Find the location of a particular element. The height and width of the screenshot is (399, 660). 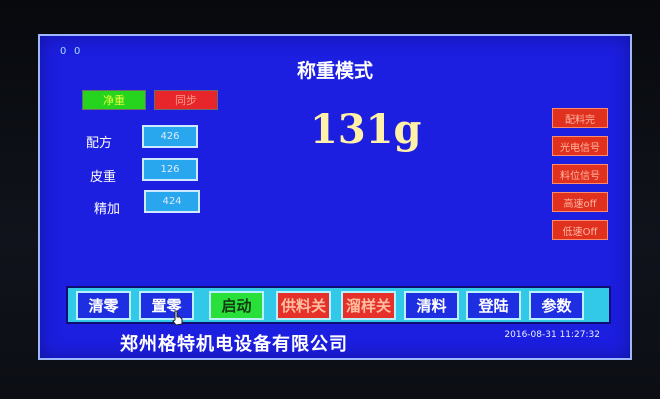

batch-complete-label: 配料完 is located at coordinates (580, 120).